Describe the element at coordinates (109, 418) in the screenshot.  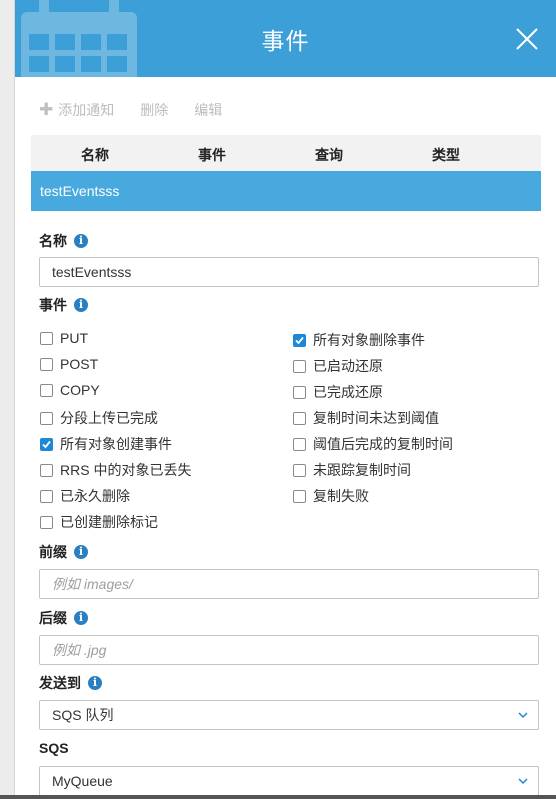
I see `event-checkbox-label: 分段上传已完成` at that location.